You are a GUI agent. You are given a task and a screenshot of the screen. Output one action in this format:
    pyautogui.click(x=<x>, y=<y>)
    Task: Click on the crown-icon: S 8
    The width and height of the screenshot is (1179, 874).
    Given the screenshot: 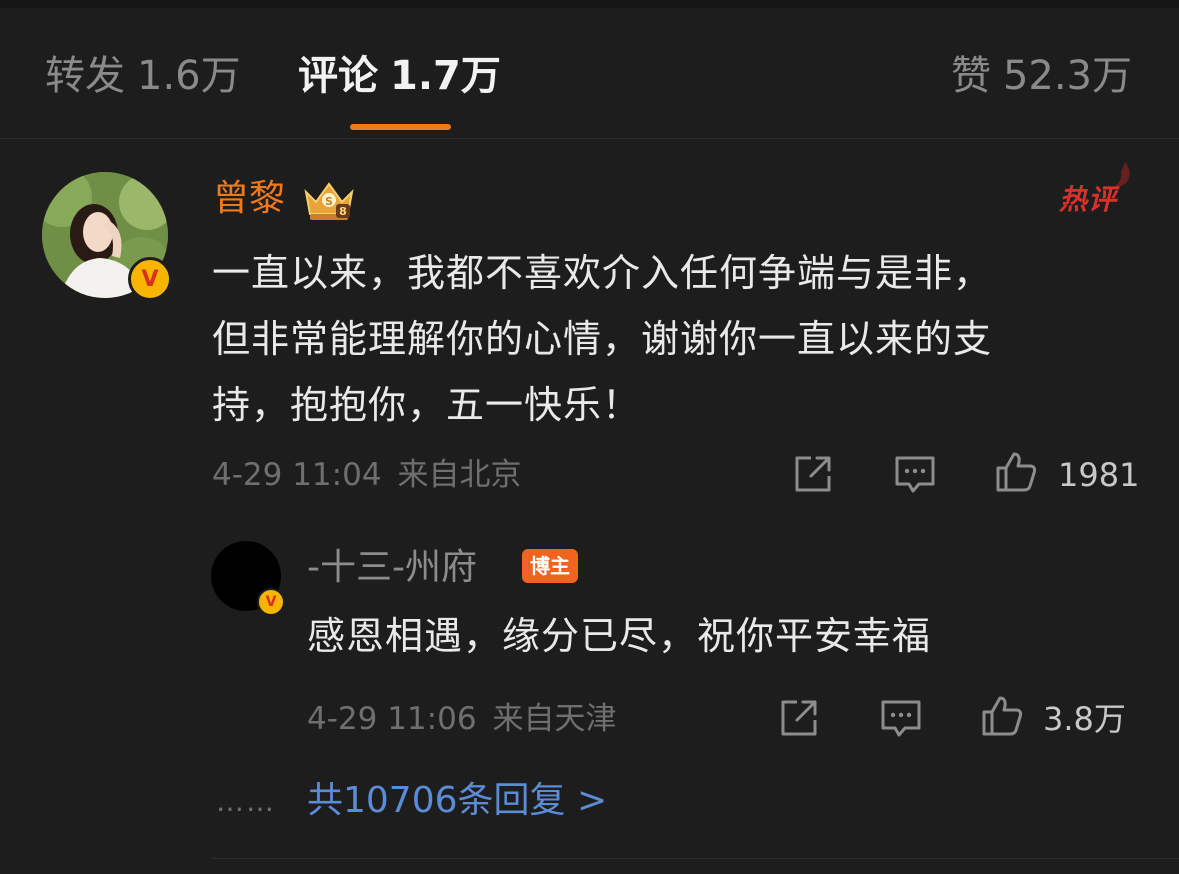 What is the action you would take?
    pyautogui.click(x=329, y=201)
    